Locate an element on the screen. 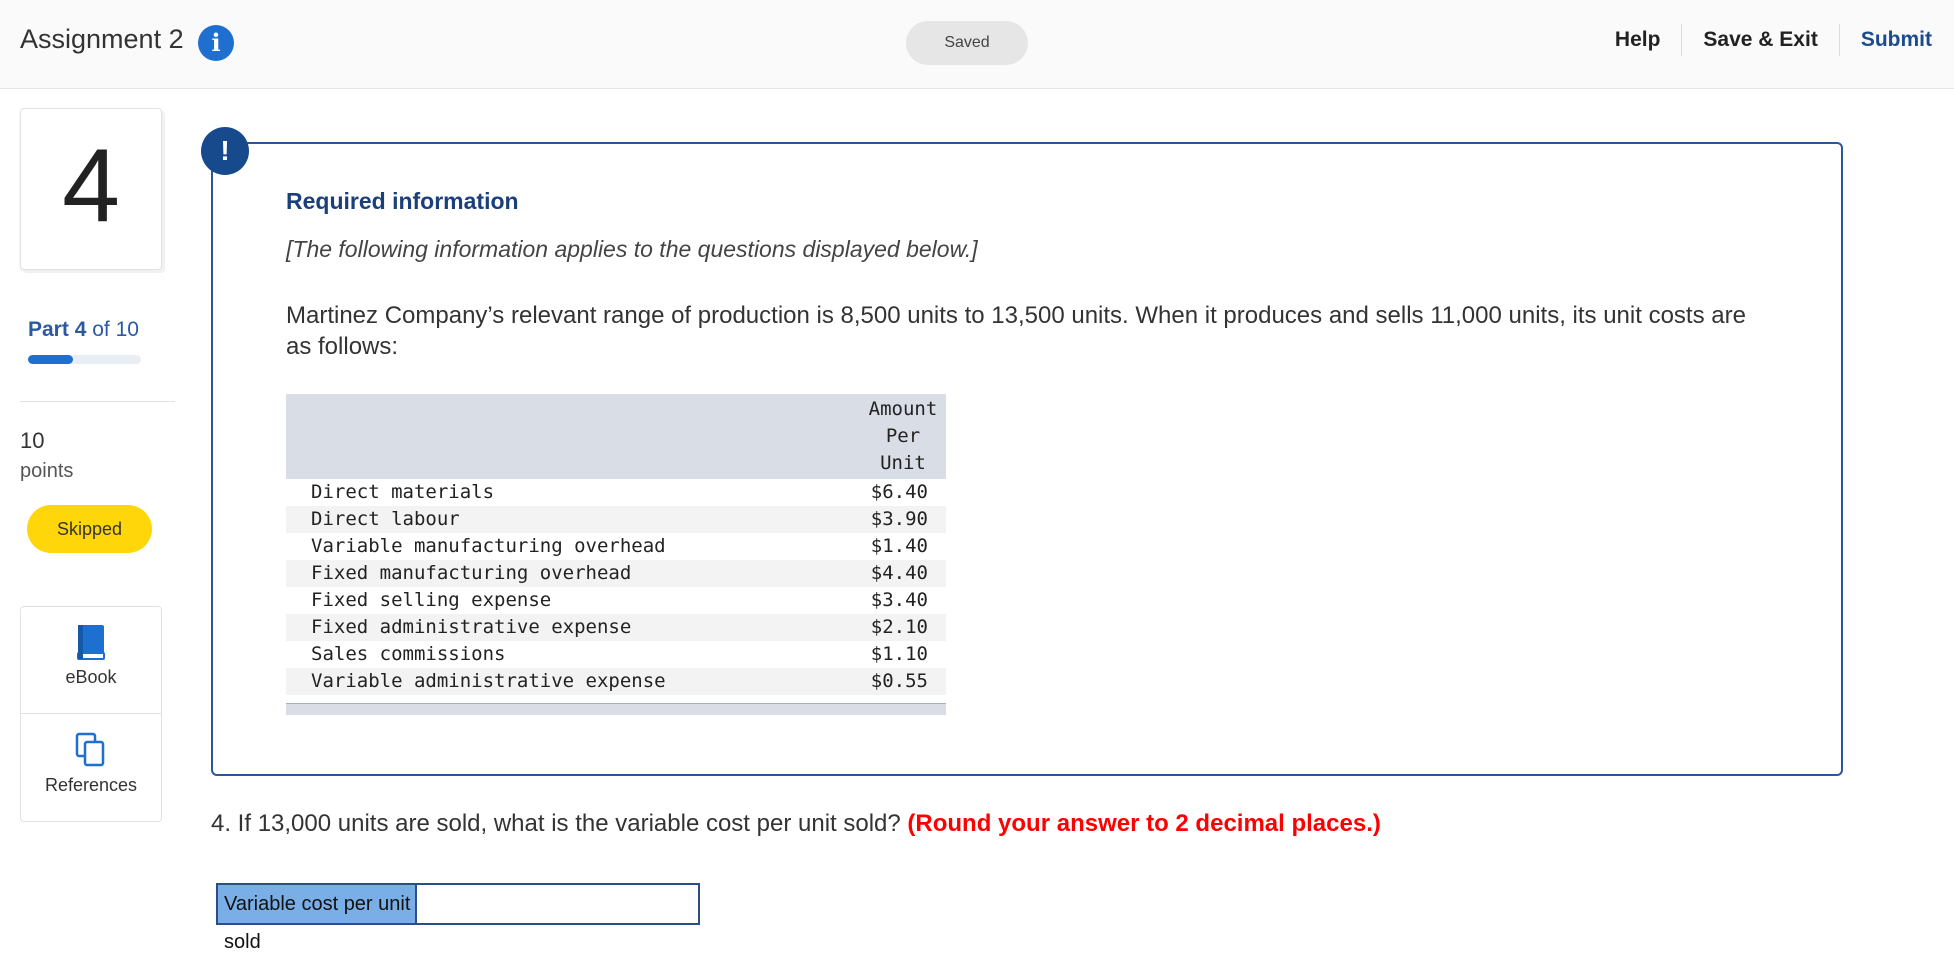 This screenshot has height=961, width=1954. required-info-heading: Required information is located at coordinates (402, 201).